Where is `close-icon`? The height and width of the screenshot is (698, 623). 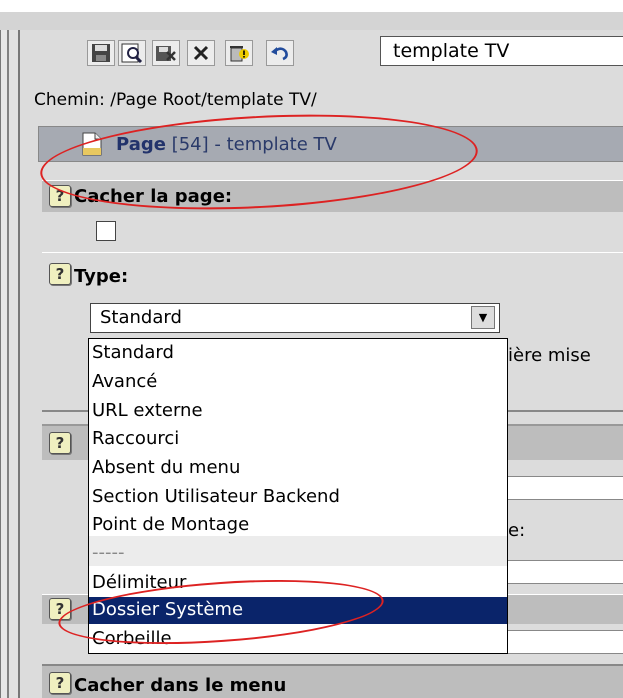 close-icon is located at coordinates (201, 53).